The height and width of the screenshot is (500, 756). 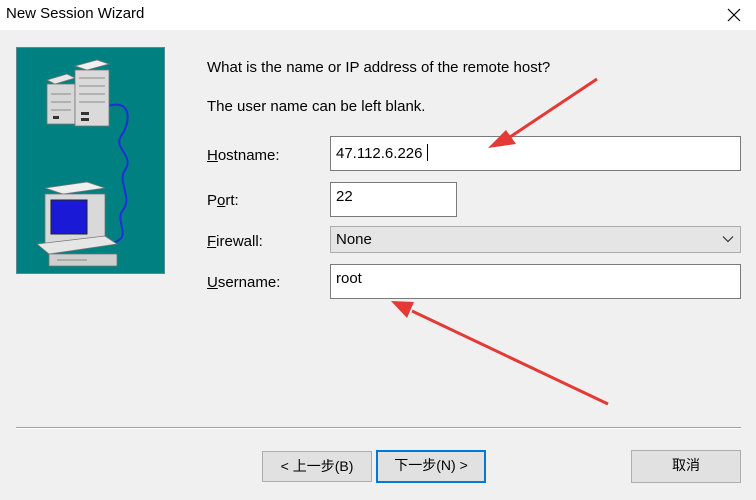 I want to click on port-label: Port:, so click(x=223, y=200).